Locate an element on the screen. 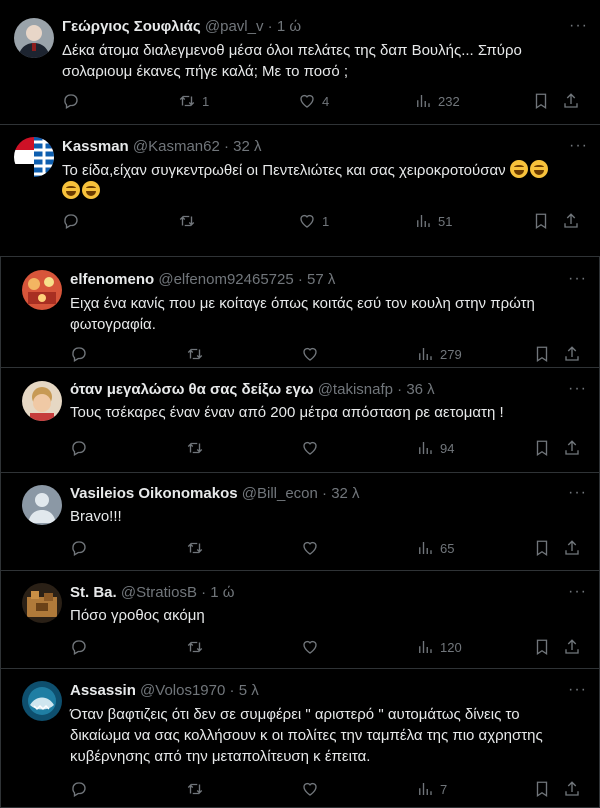  views-button: 7 is located at coordinates (431, 789).